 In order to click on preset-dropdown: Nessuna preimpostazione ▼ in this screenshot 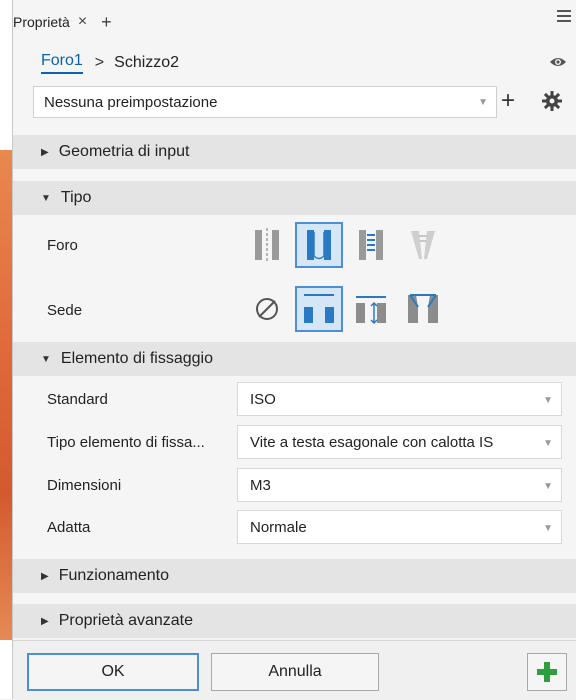, I will do `click(265, 102)`.